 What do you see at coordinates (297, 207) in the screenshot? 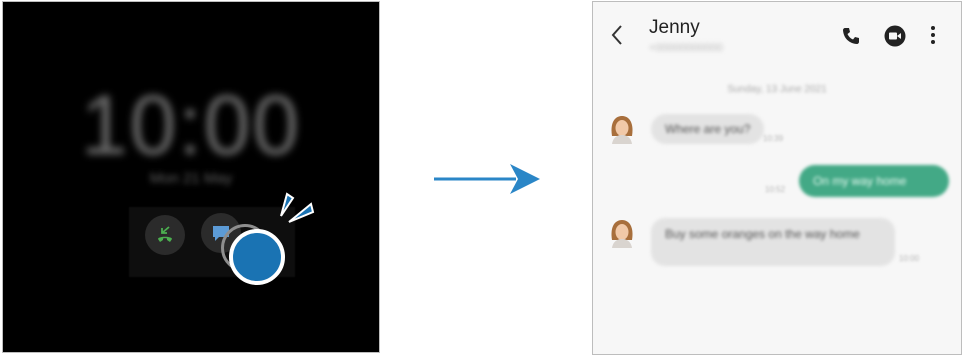
I see `tap-burst-icon` at bounding box center [297, 207].